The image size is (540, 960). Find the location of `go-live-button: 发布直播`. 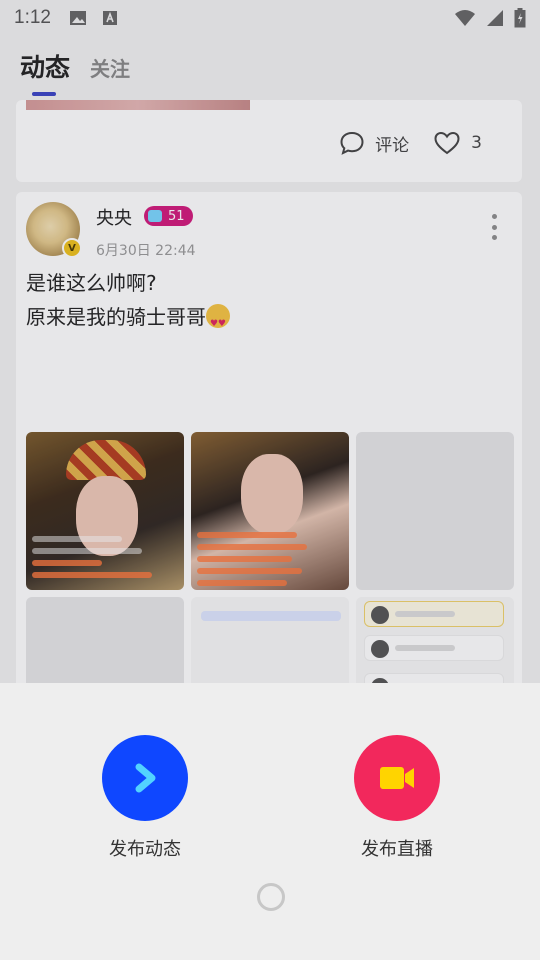

go-live-button: 发布直播 is located at coordinates (397, 798).